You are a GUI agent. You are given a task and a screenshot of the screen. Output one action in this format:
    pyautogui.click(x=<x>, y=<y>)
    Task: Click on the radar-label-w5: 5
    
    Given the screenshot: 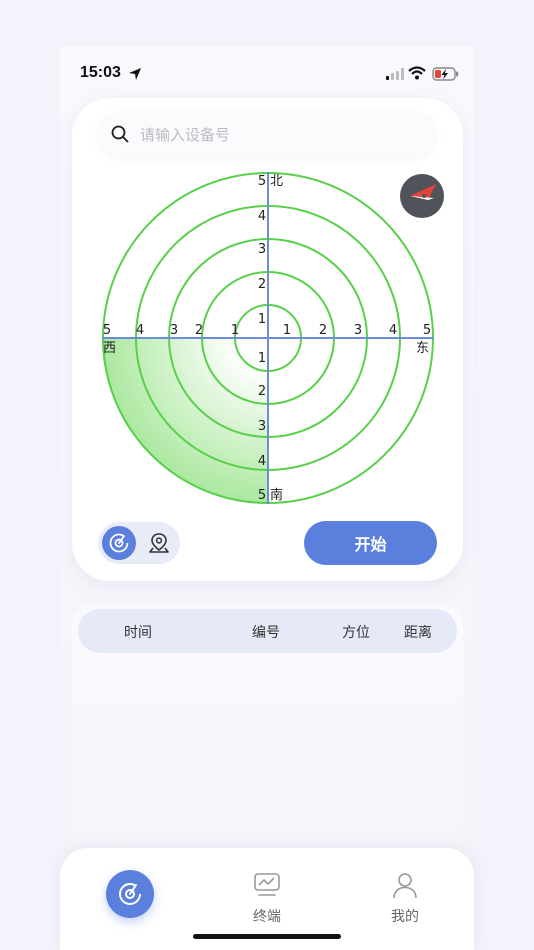 What is the action you would take?
    pyautogui.click(x=107, y=330)
    